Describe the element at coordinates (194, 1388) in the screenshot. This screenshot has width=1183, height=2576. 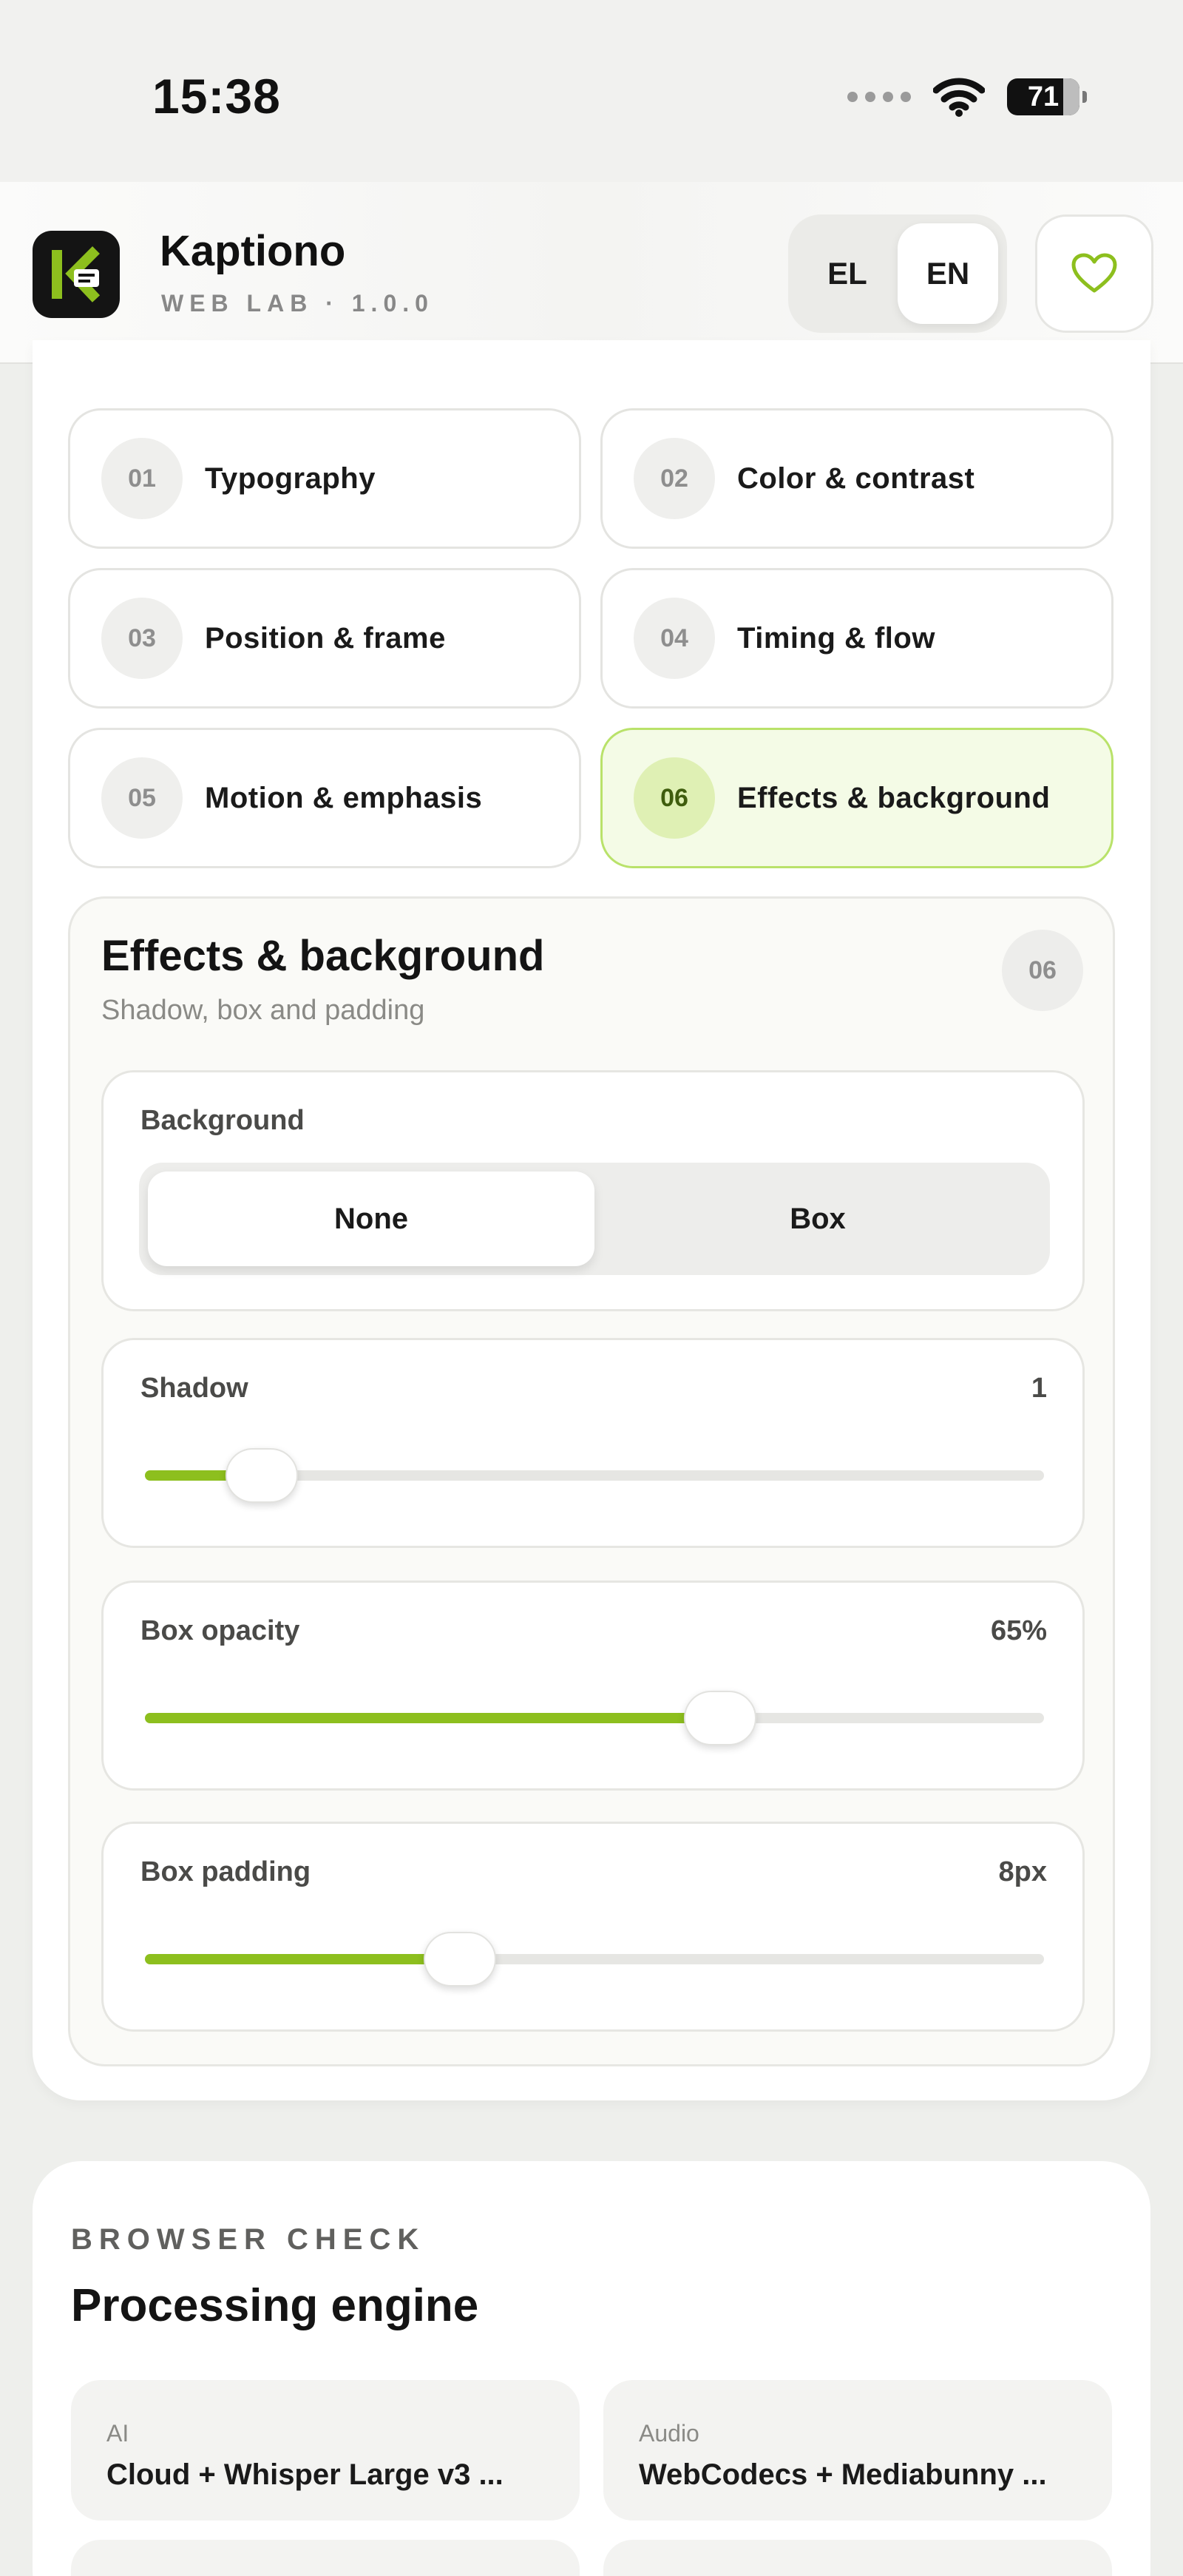
I see `shadow-label: Shadow` at that location.